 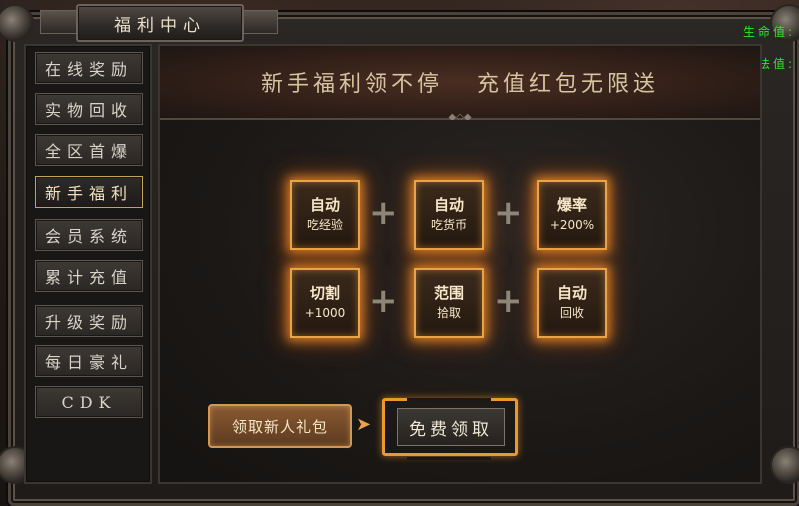 What do you see at coordinates (89, 361) in the screenshot?
I see `sidebar-item-daily-gift: 每日豪礼` at bounding box center [89, 361].